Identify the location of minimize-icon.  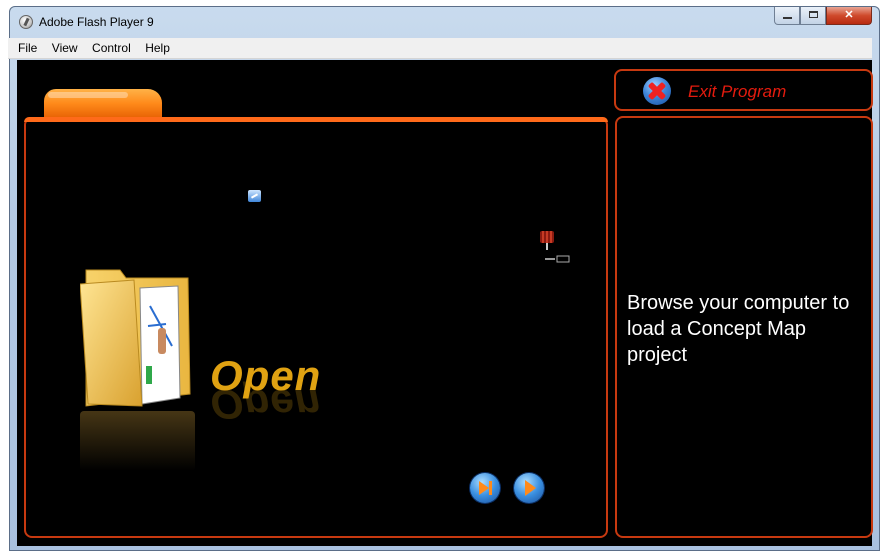
(787, 18).